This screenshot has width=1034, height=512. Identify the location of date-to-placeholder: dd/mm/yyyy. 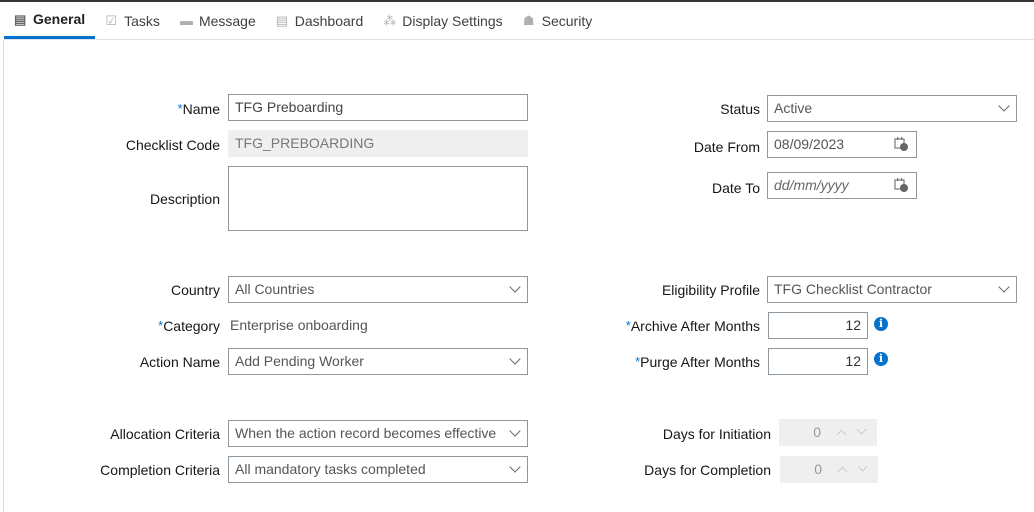
(811, 185).